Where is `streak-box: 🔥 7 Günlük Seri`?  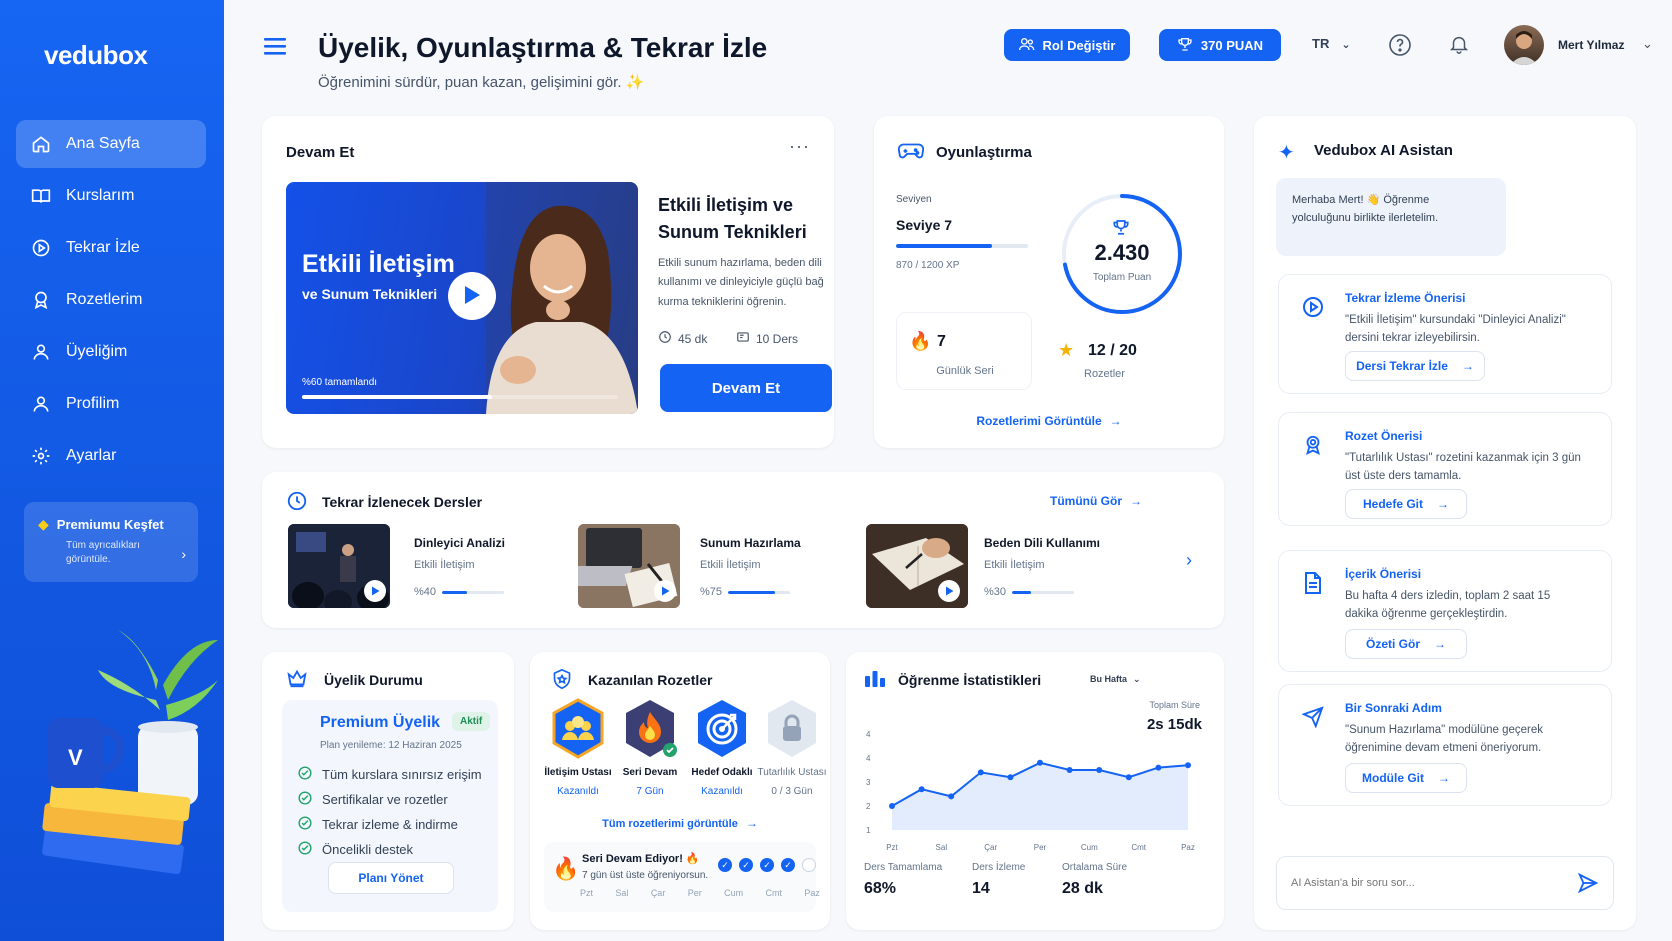 streak-box: 🔥 7 Günlük Seri is located at coordinates (964, 351).